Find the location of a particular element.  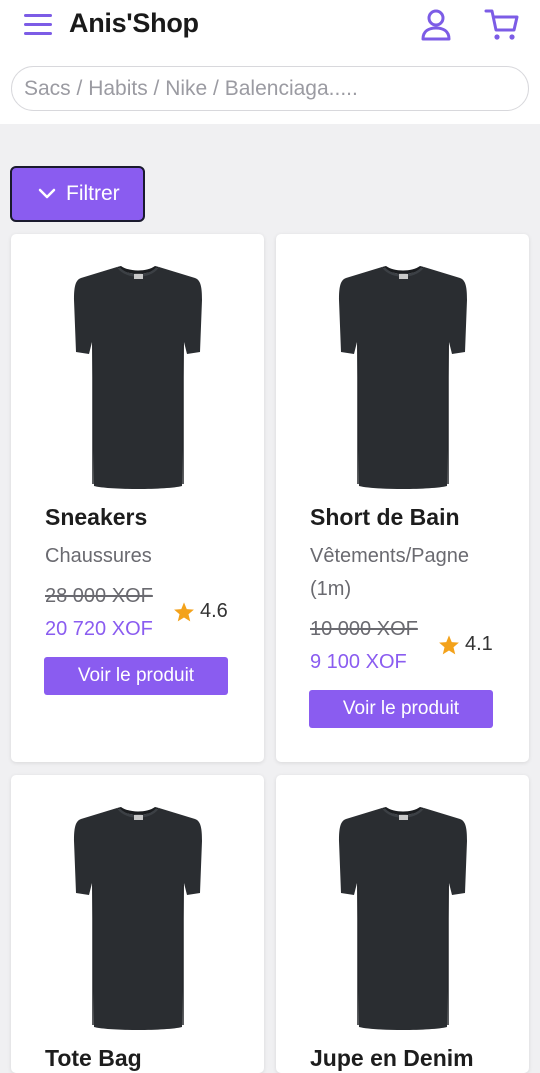

app-header: Anis'Shop is located at coordinates (270, 62).